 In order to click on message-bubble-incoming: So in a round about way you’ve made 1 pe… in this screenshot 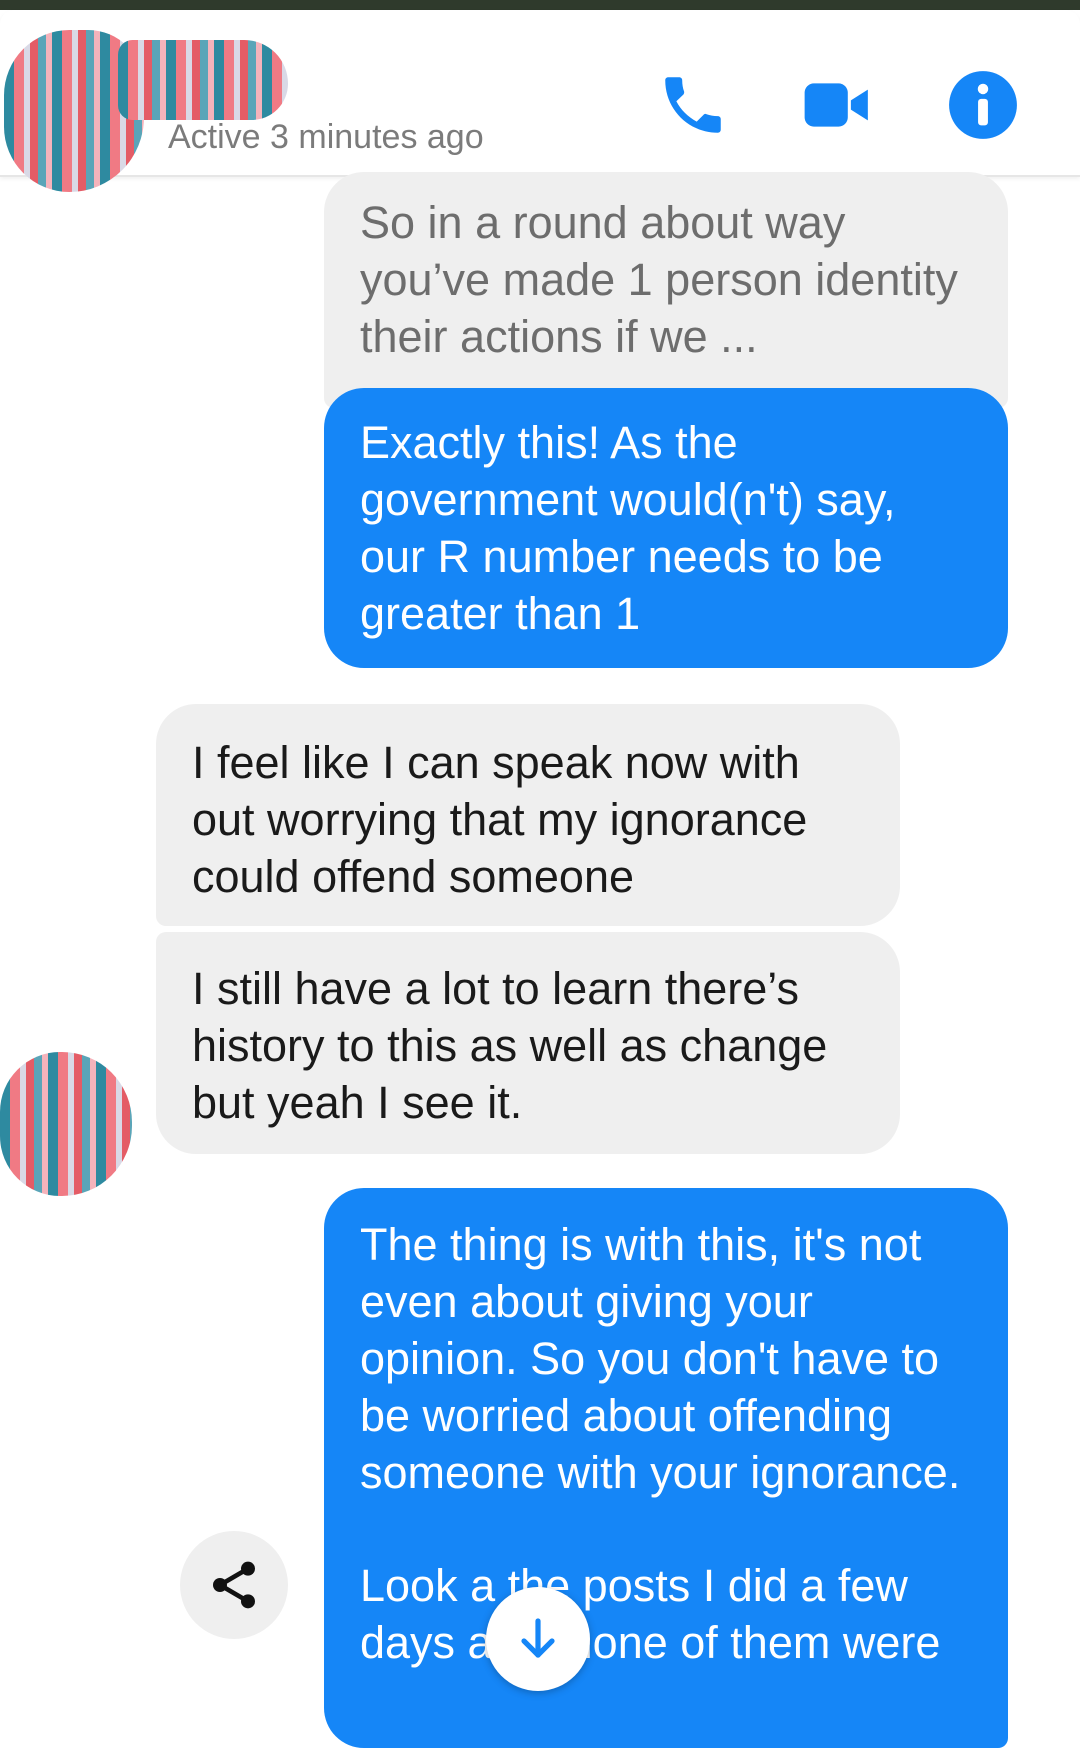, I will do `click(666, 290)`.